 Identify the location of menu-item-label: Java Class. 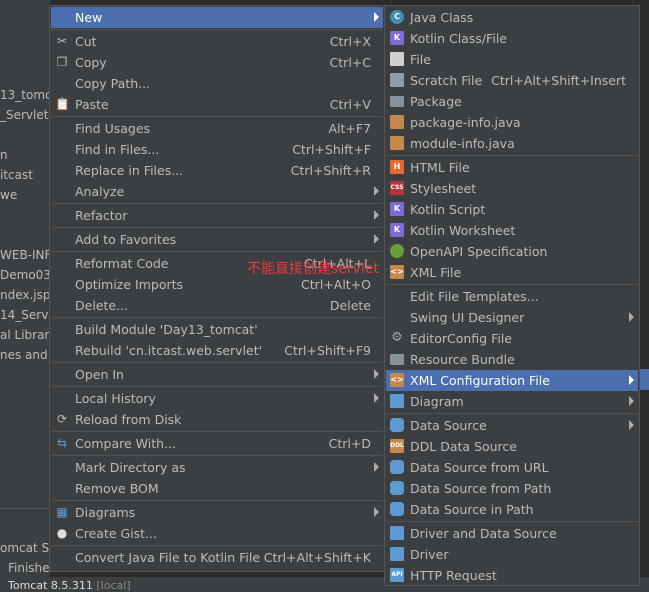
(442, 17).